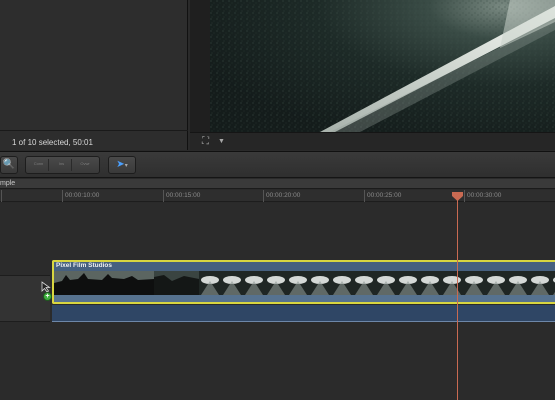 This screenshot has height=400, width=555. I want to click on ruler-label: 00:00:10:00, so click(82, 195).